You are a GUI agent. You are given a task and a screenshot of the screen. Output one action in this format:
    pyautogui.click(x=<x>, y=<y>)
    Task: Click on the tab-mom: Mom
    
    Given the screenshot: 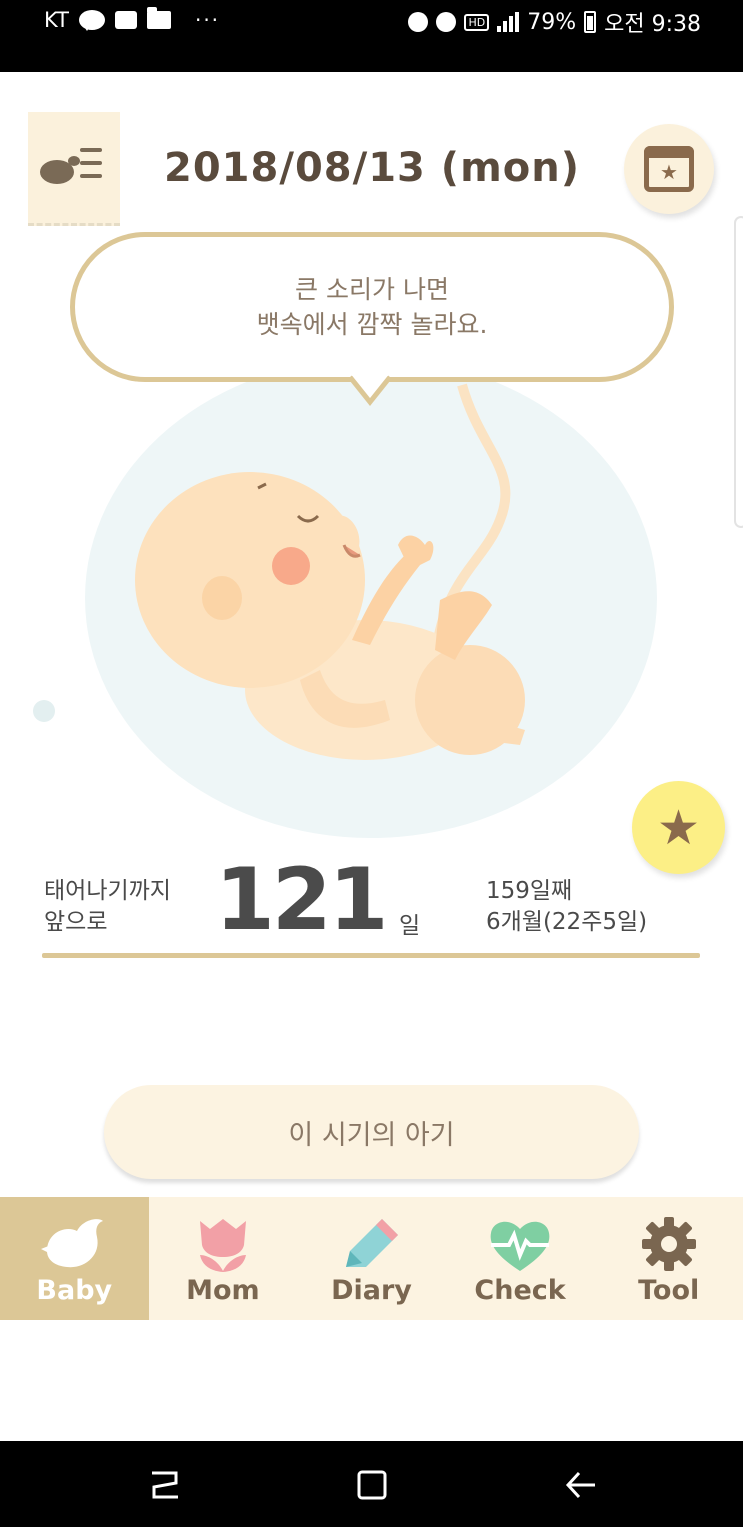 What is the action you would take?
    pyautogui.click(x=223, y=1258)
    